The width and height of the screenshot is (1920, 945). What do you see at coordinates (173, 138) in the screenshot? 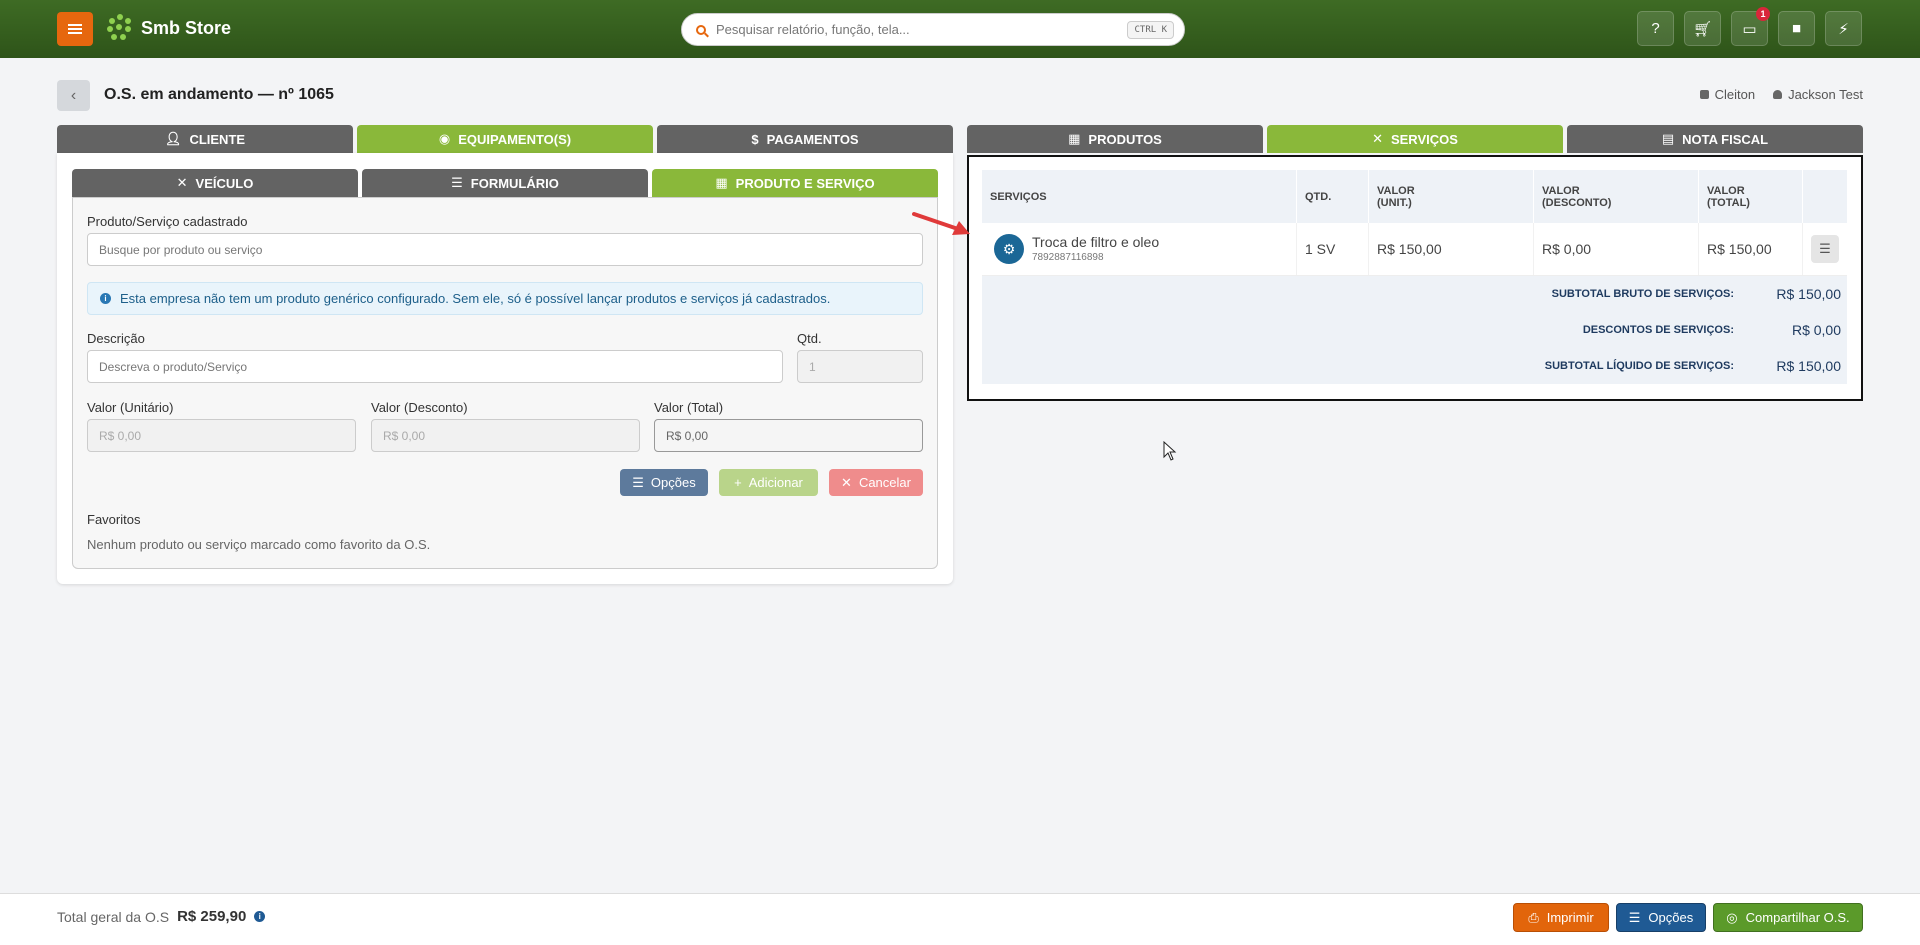
I see `user-icon: 👤︎` at bounding box center [173, 138].